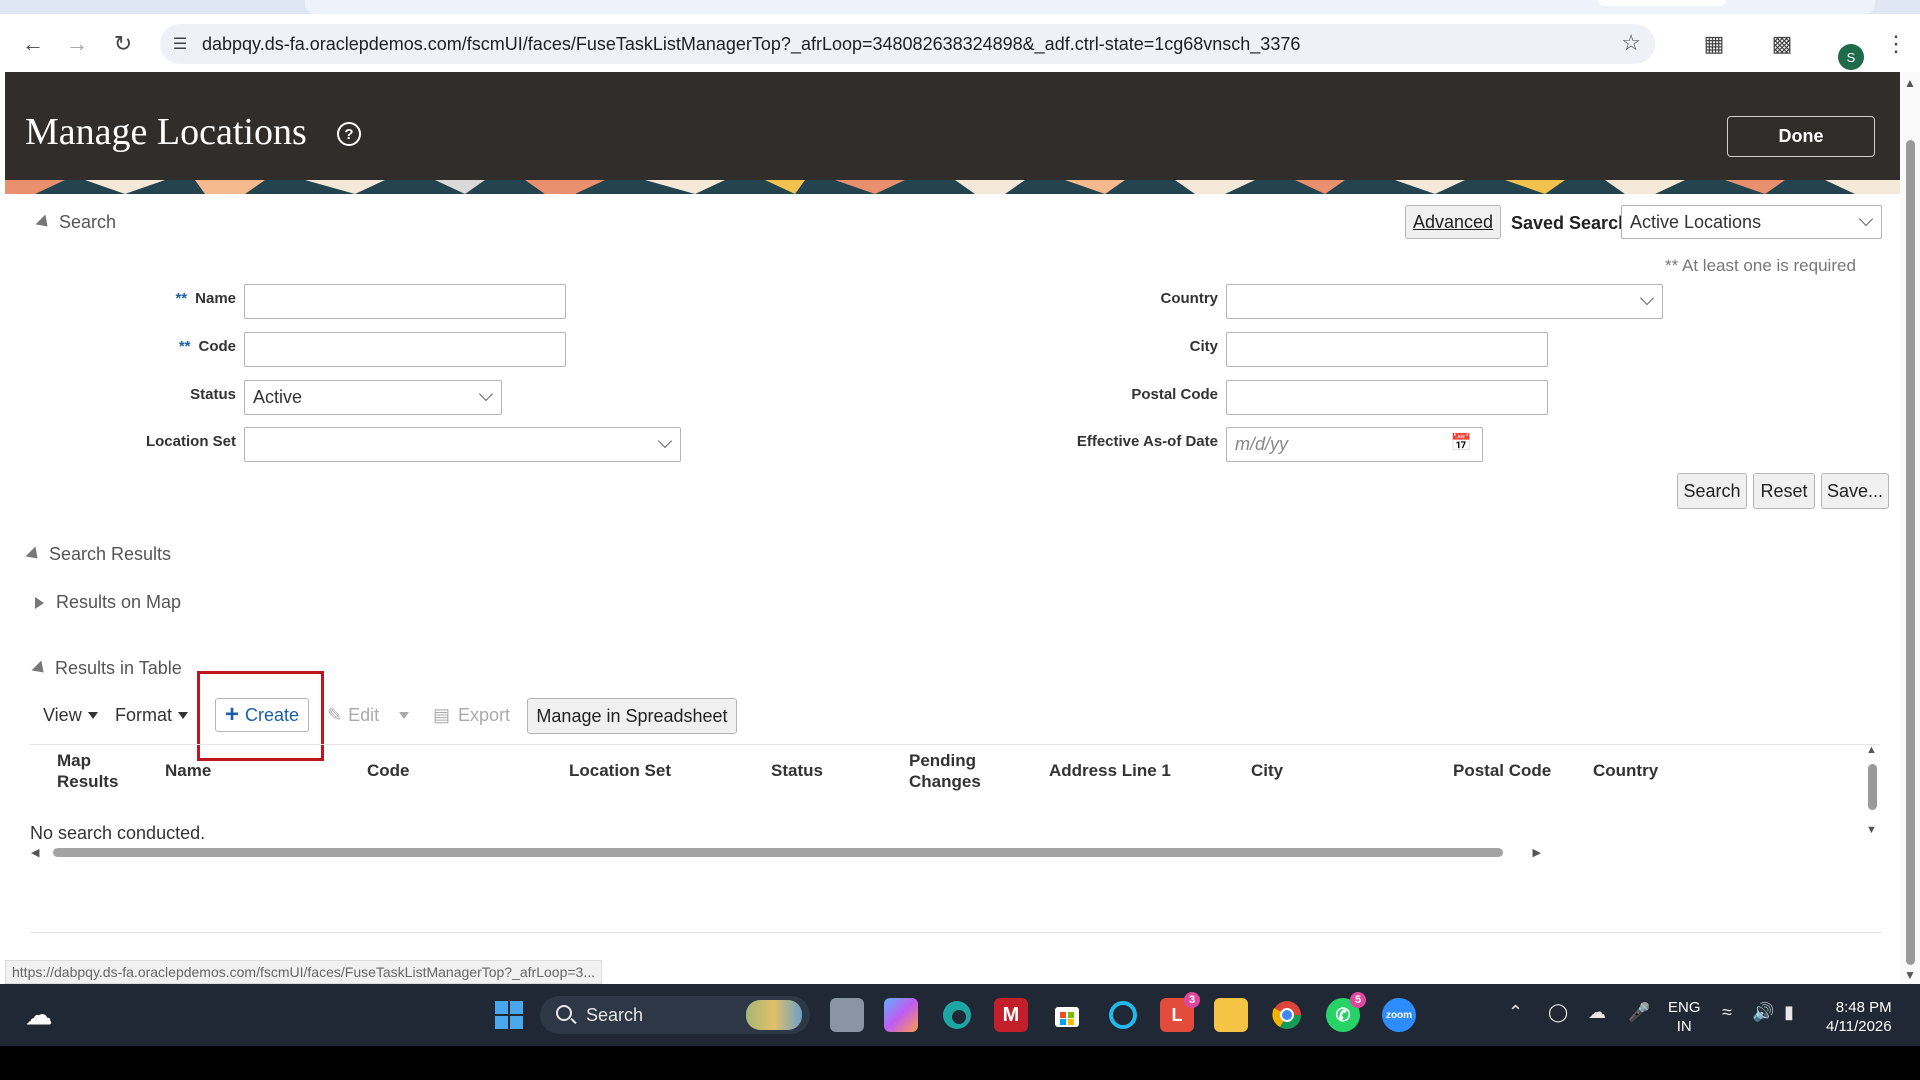 The image size is (1920, 1080). Describe the element at coordinates (70, 715) in the screenshot. I see `view-menu: View` at that location.